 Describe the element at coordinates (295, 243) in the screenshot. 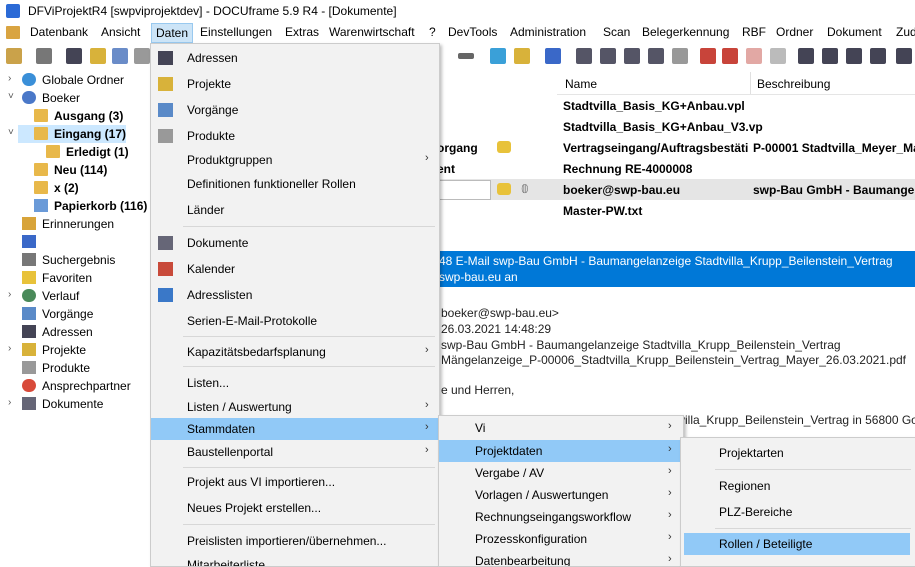

I see `menu-item-dokumente: Dokumente` at that location.